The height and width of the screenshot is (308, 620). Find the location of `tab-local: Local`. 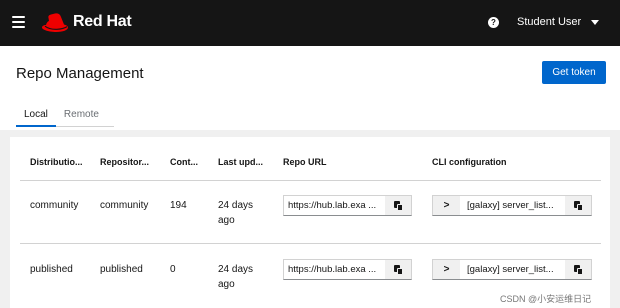

tab-local: Local is located at coordinates (36, 117).